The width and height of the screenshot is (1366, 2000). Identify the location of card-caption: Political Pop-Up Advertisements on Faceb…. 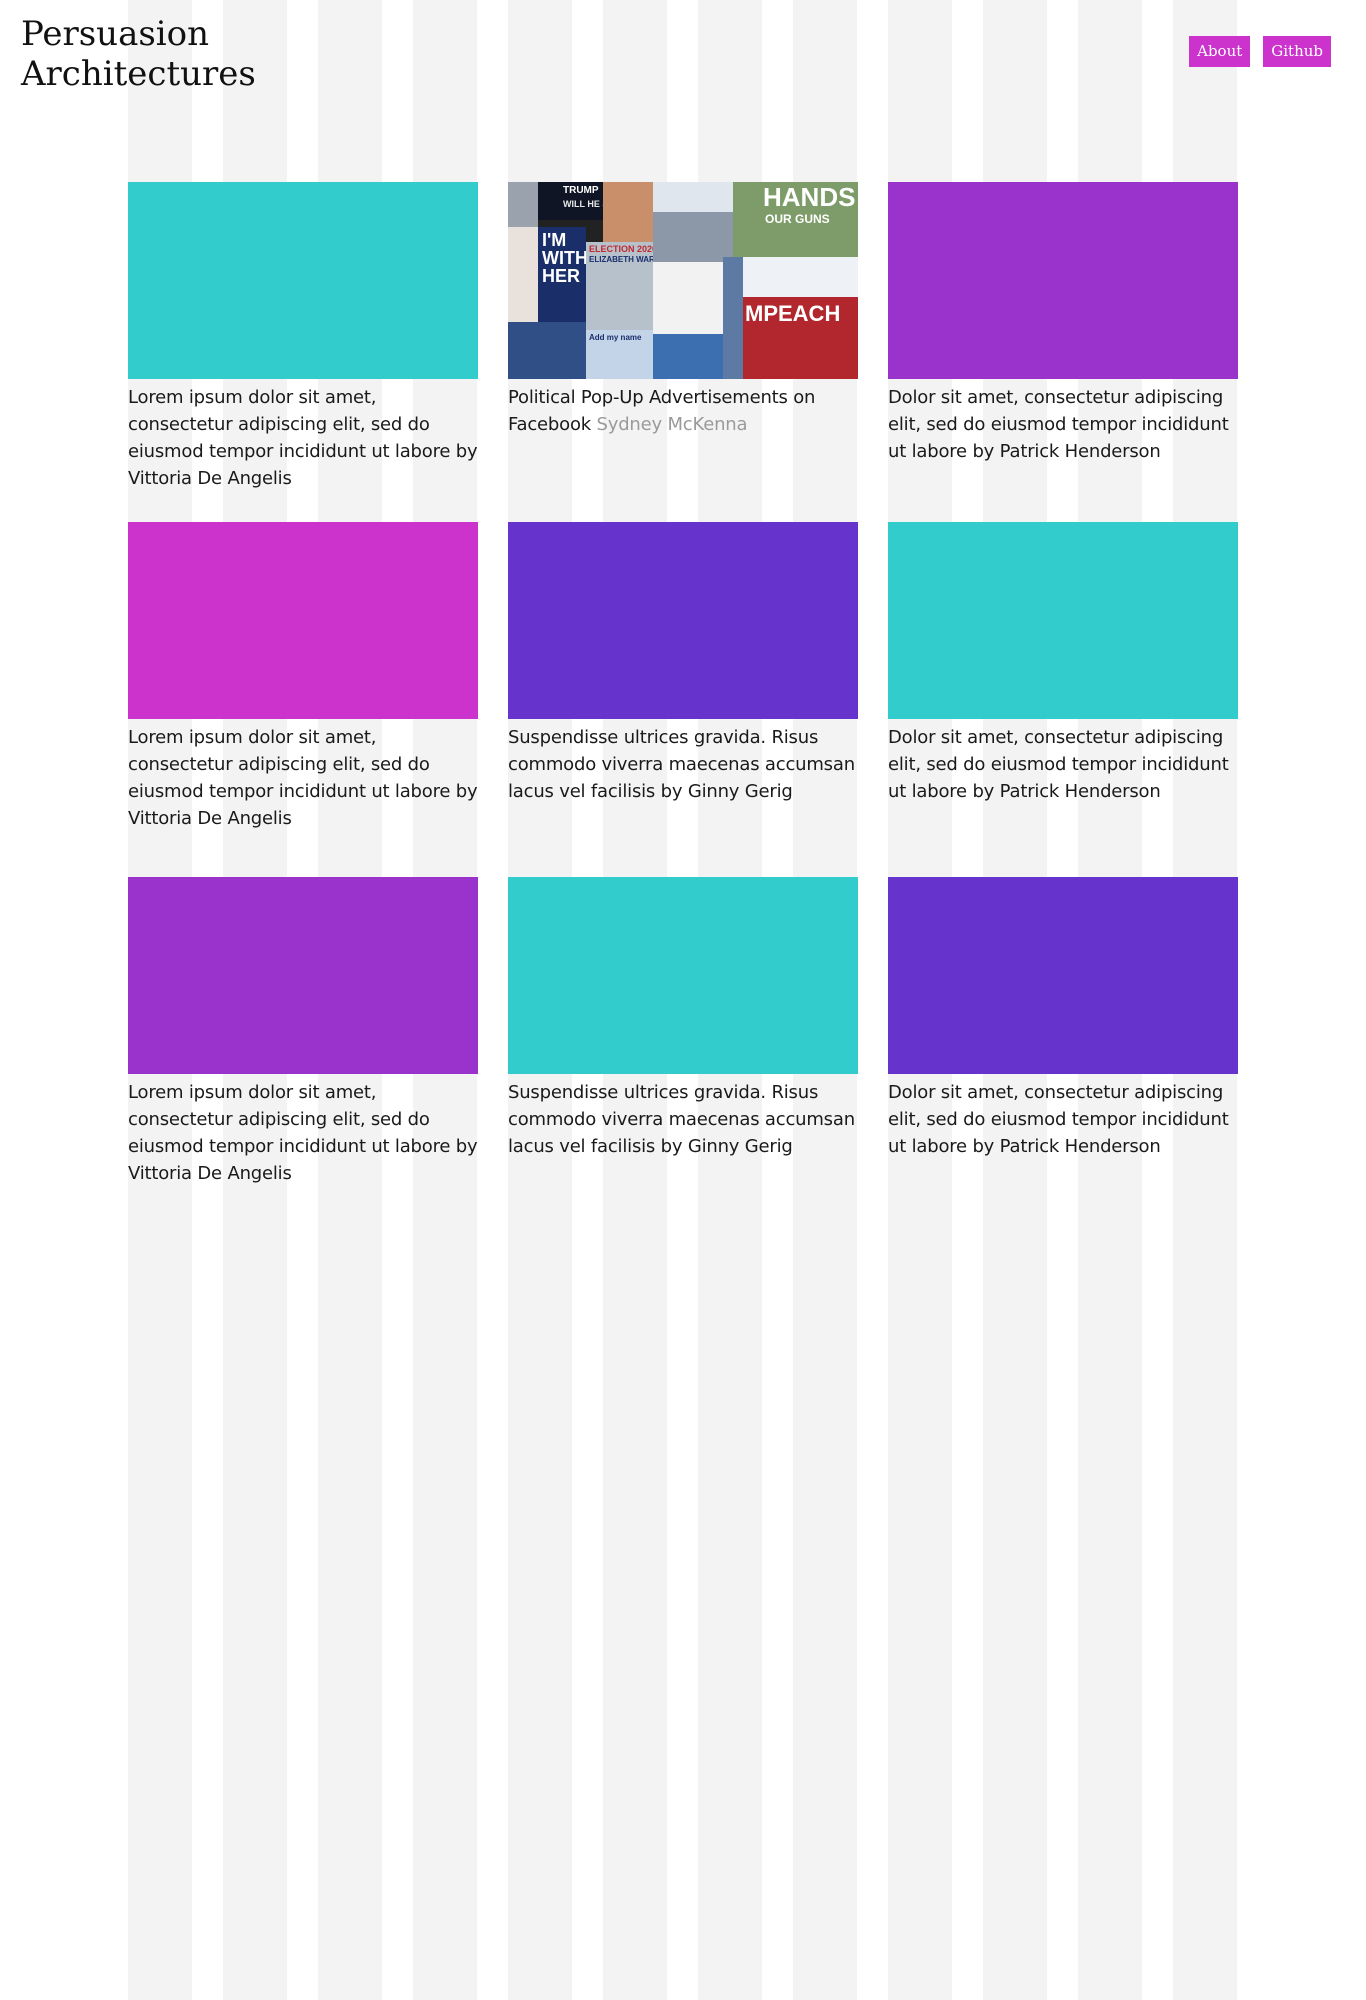
(683, 411).